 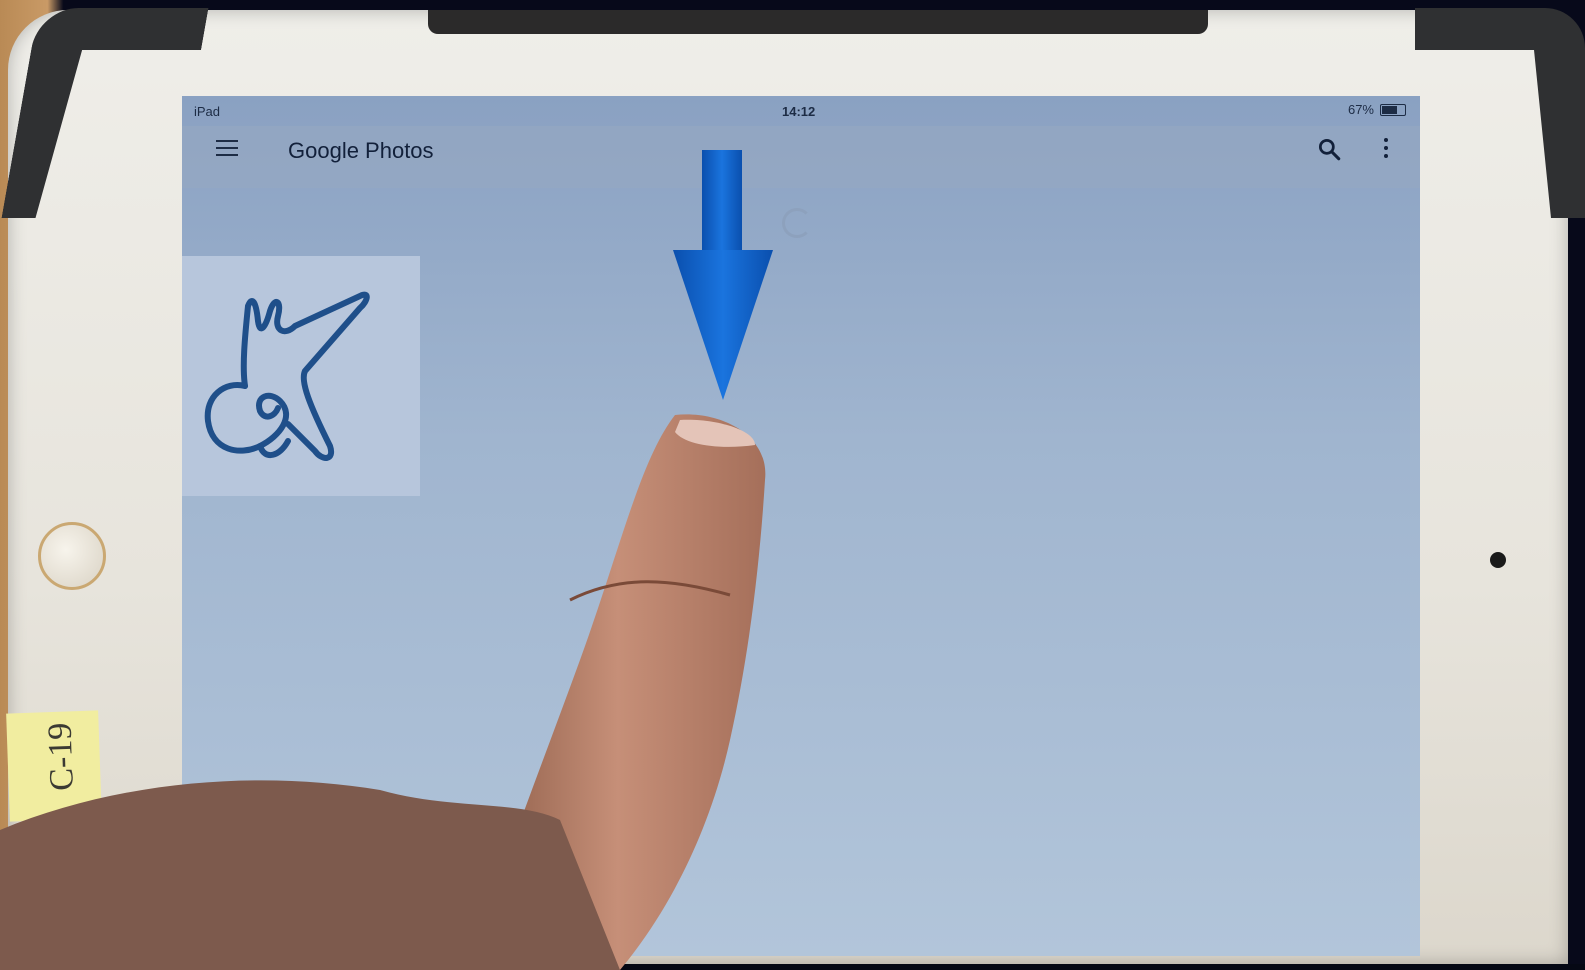 I want to click on home-button, so click(x=72, y=556).